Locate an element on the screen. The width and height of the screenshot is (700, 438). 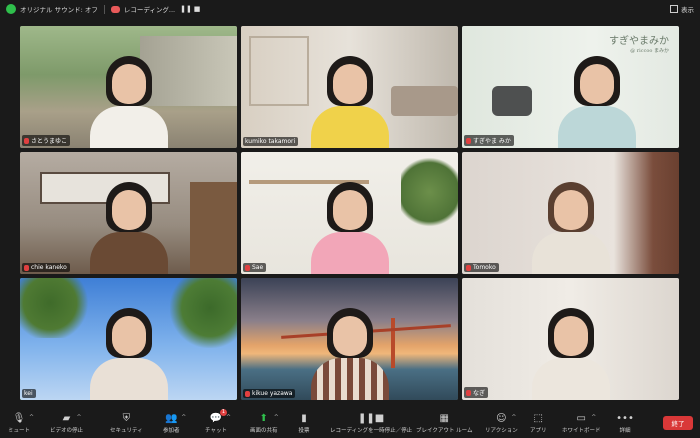
video-tile: すぎやまみか @ riccoo まみか すぎやま みか is located at coordinates (570, 87).